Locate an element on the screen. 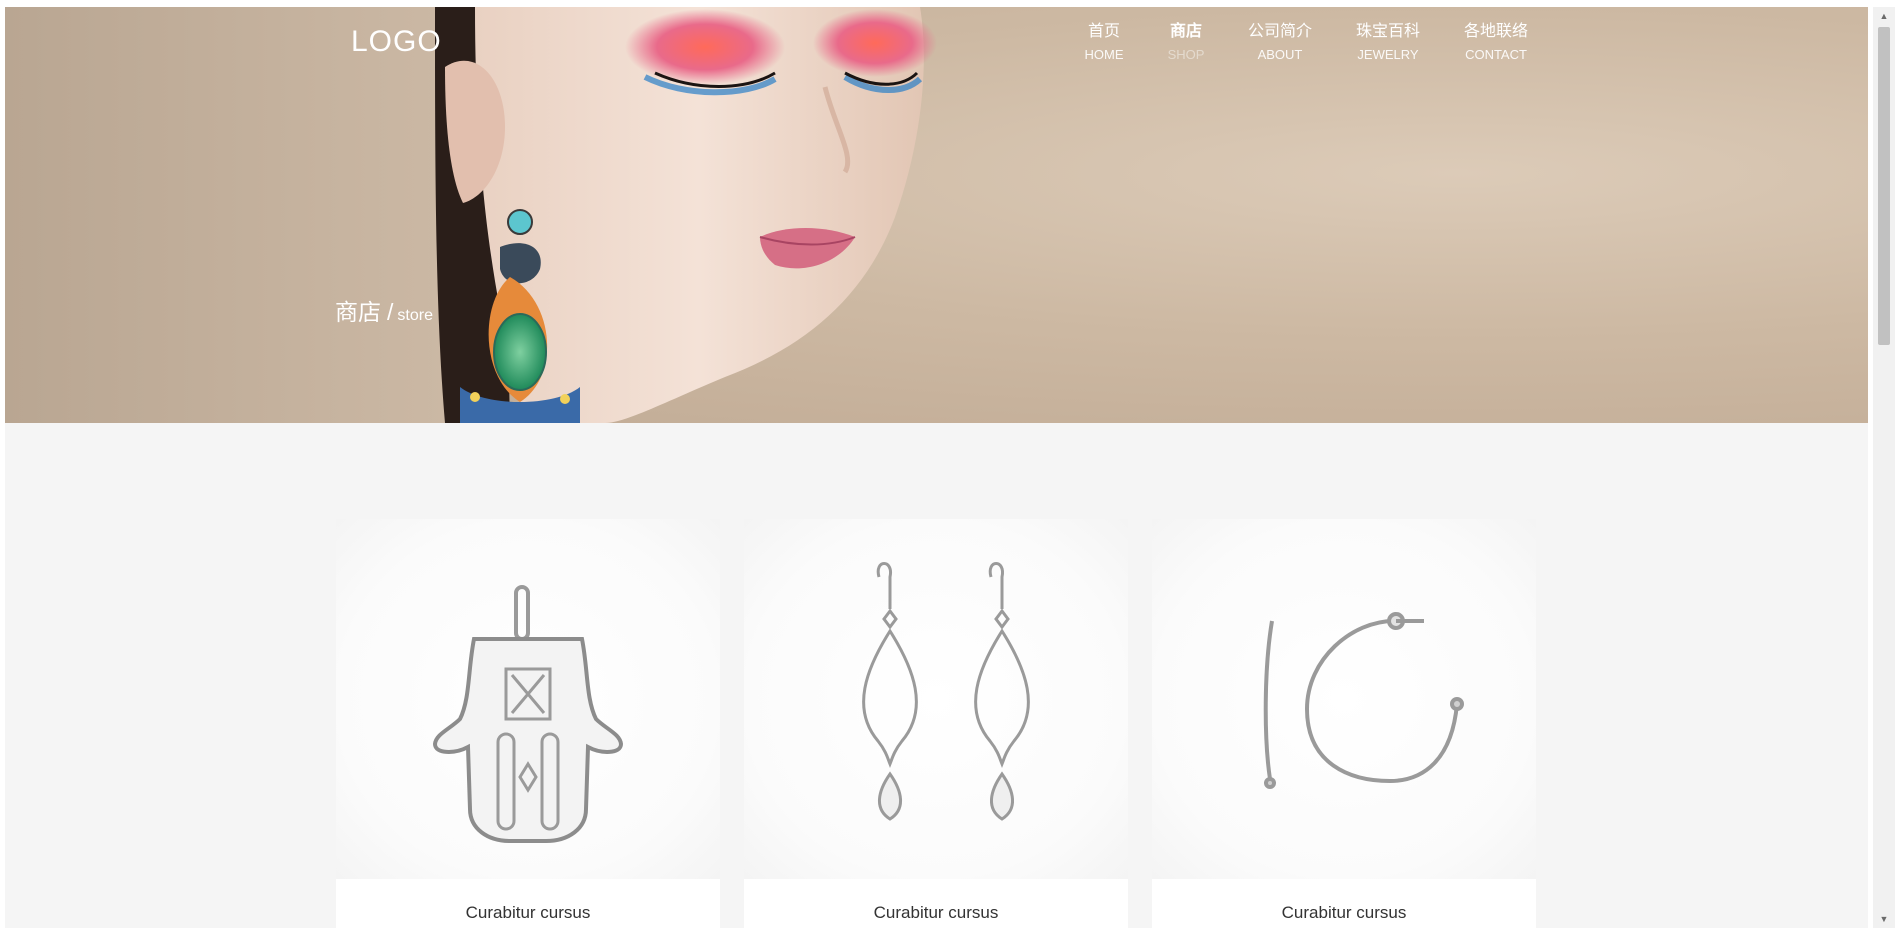  nav-item-about-zh: 公司简介 is located at coordinates (1279, 31).